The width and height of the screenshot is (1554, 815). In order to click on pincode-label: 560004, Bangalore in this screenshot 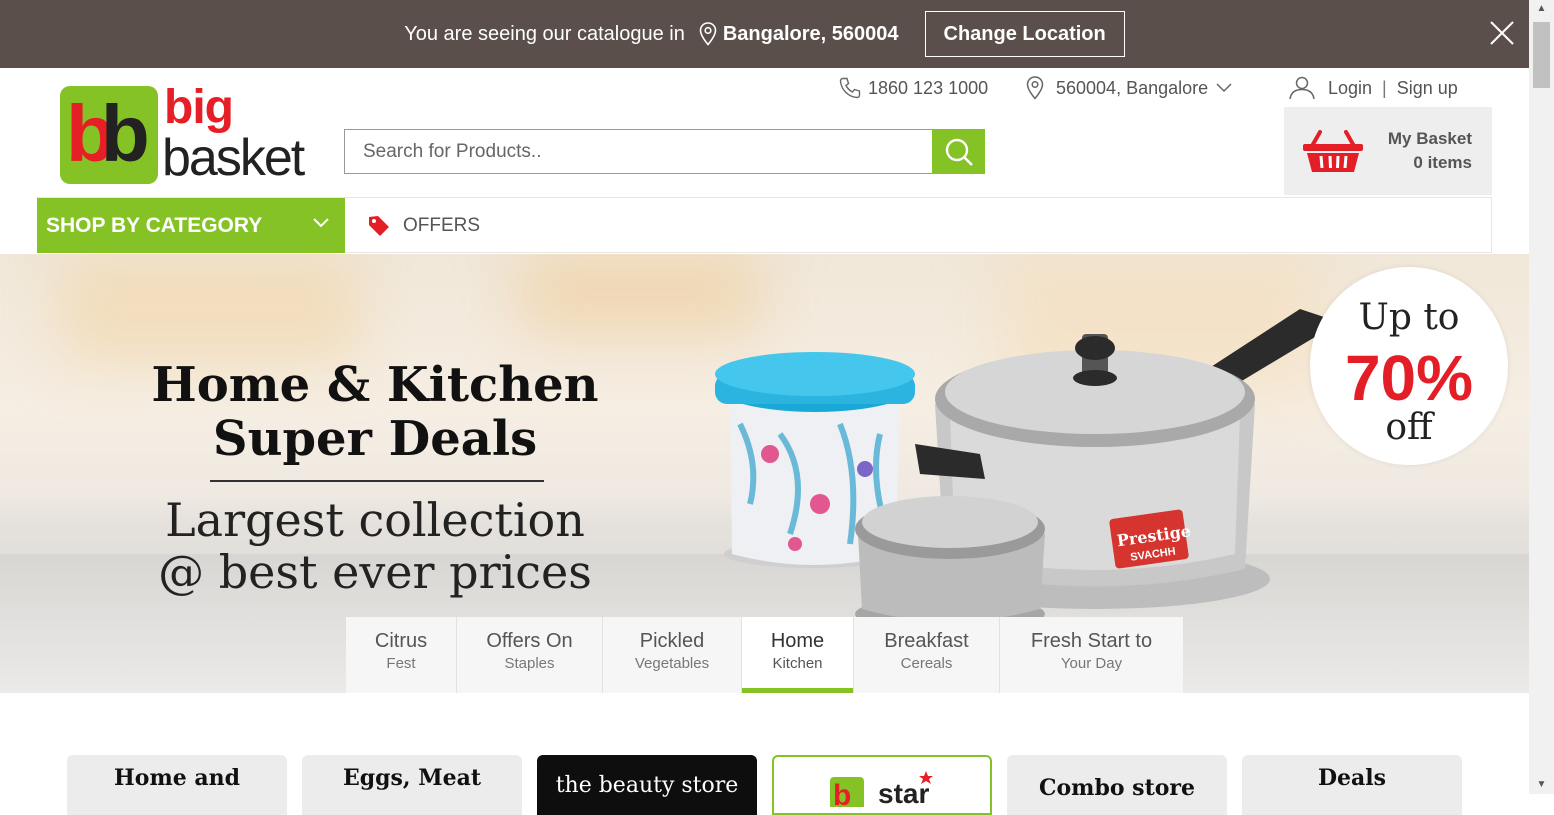, I will do `click(1132, 87)`.